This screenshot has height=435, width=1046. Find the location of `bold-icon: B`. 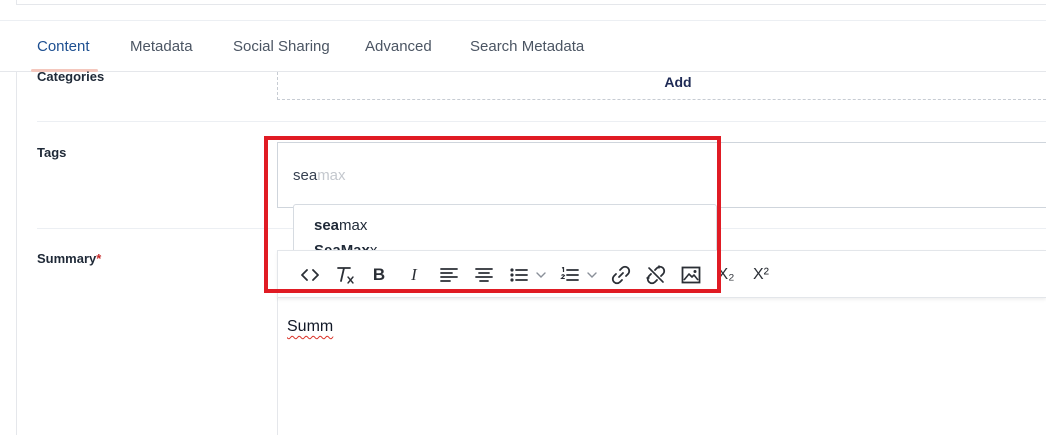

bold-icon: B is located at coordinates (379, 275).